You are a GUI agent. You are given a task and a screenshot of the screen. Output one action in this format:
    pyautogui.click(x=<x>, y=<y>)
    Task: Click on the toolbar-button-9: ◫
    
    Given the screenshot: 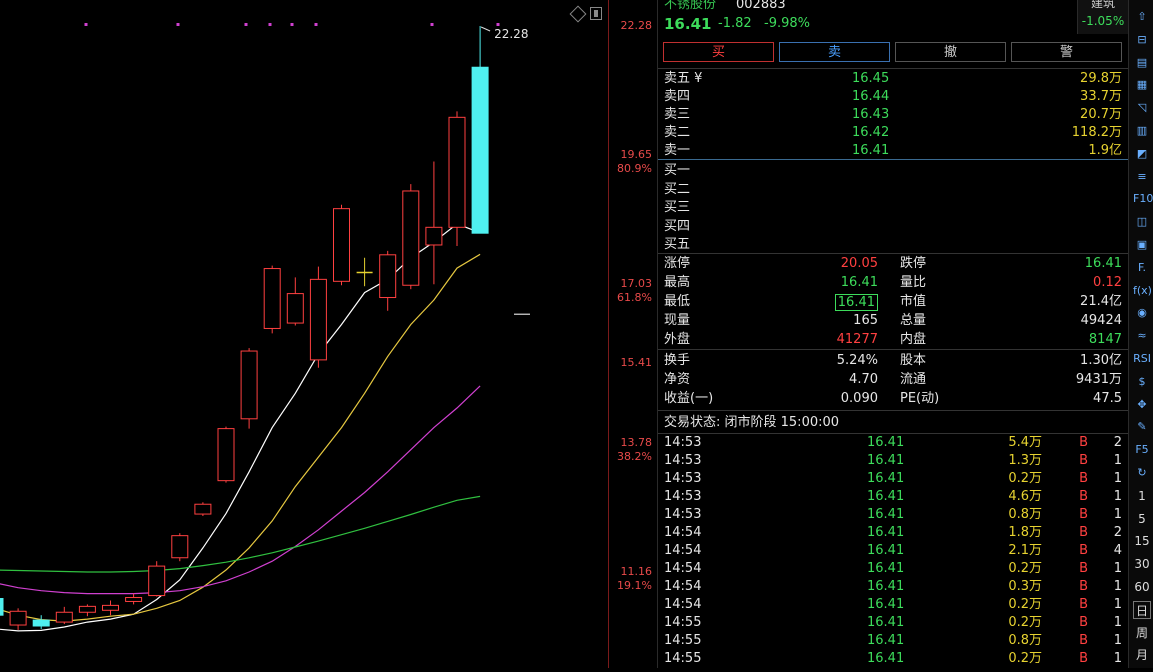 What is the action you would take?
    pyautogui.click(x=1142, y=222)
    